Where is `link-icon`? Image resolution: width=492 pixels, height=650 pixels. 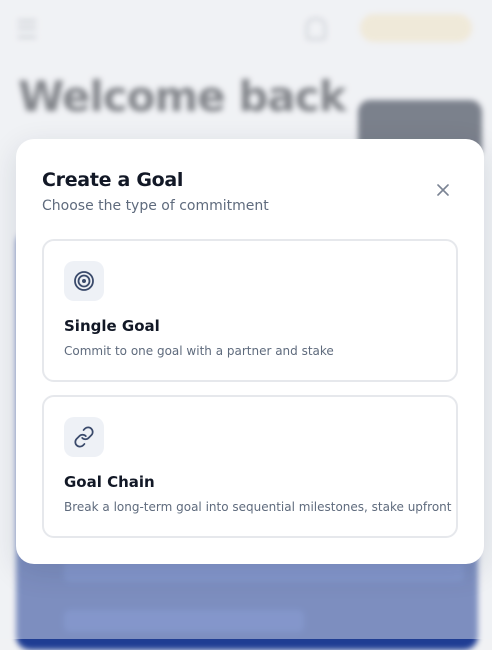 link-icon is located at coordinates (84, 437).